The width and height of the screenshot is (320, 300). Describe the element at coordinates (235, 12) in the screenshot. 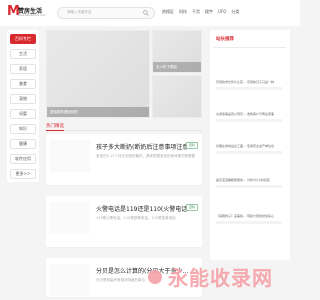

I see `nav-item: 分类` at that location.